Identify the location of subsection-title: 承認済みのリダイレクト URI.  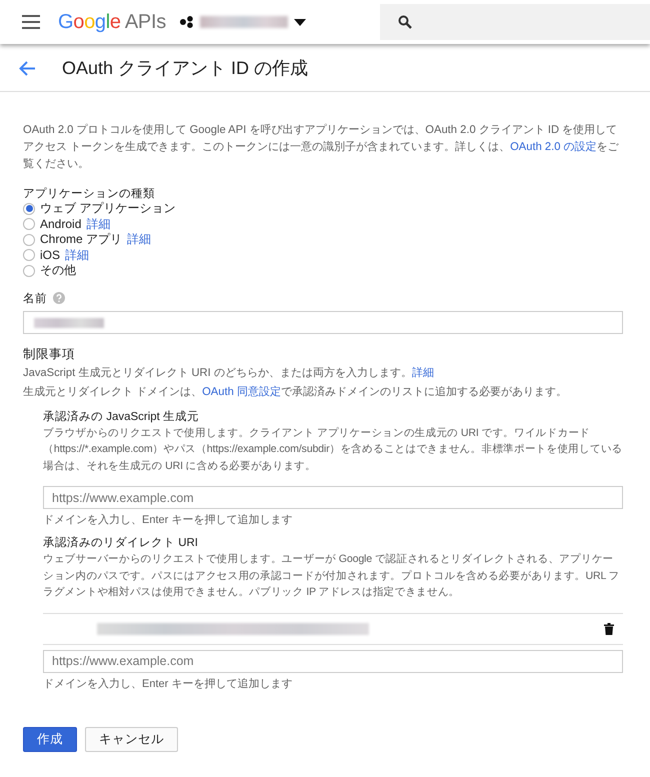
(121, 543).